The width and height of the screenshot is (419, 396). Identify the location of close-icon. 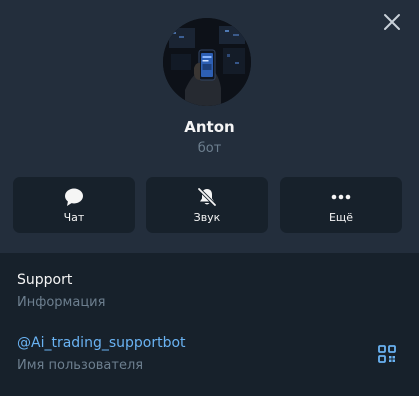
(392, 22).